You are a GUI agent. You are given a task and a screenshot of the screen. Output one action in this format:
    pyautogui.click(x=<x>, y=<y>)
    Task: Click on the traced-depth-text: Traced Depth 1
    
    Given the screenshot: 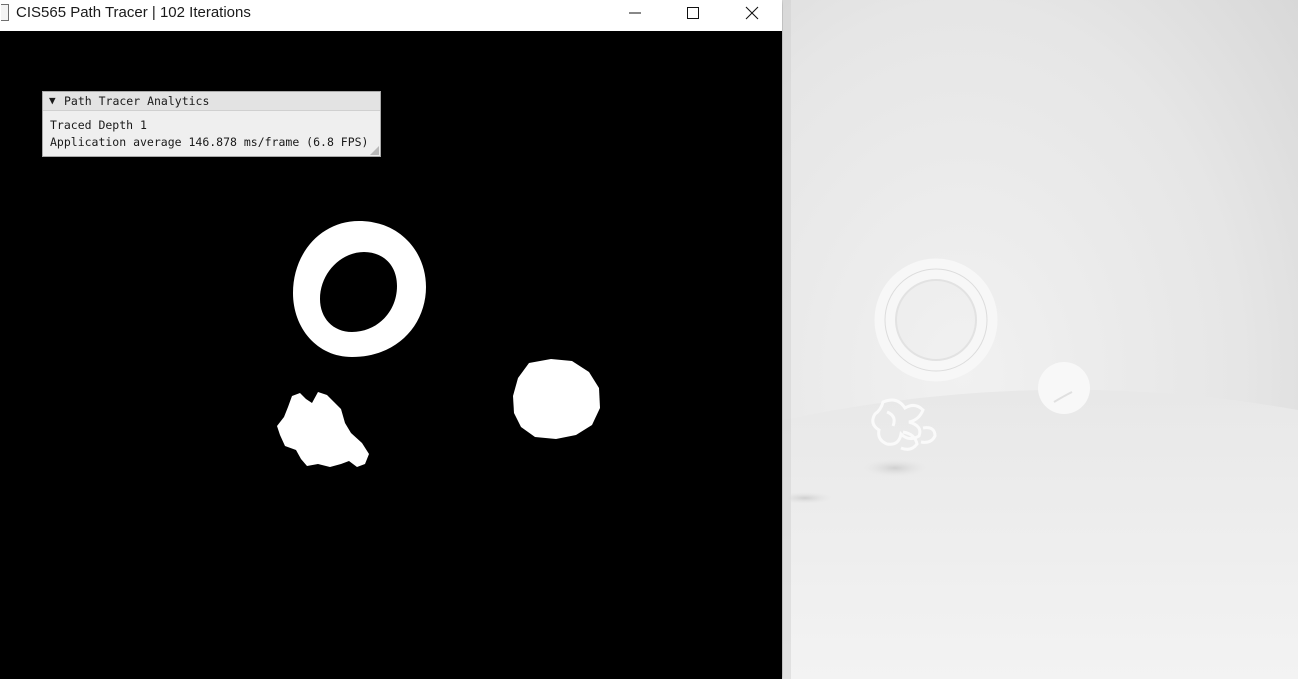 What is the action you would take?
    pyautogui.click(x=98, y=125)
    